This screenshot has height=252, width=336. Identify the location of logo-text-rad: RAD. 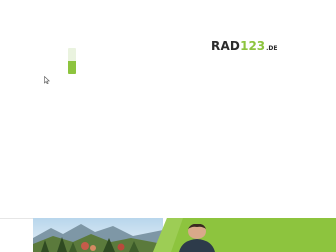
(226, 46).